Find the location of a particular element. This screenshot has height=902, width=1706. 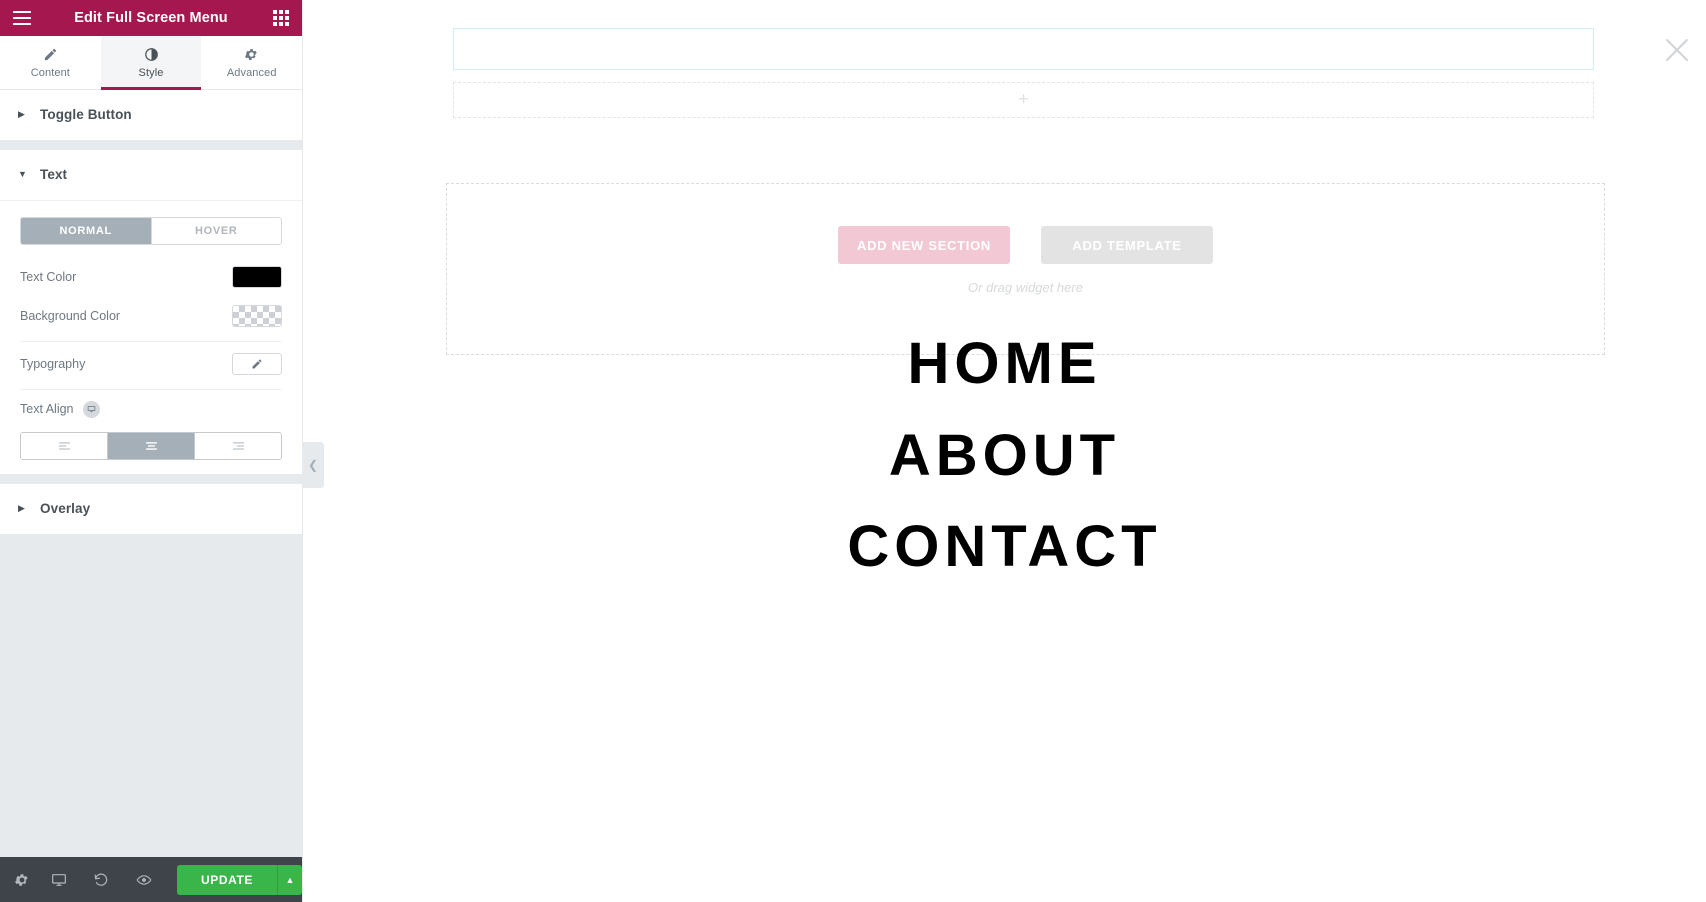

control-text-align: Text Align is located at coordinates (151, 409).